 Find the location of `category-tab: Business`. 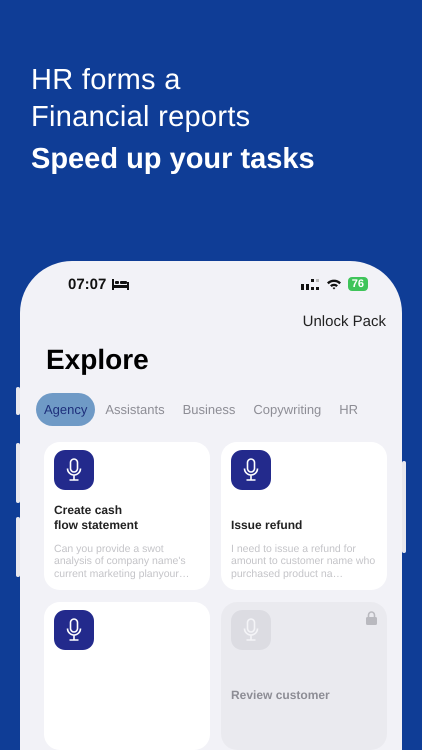

category-tab: Business is located at coordinates (209, 409).